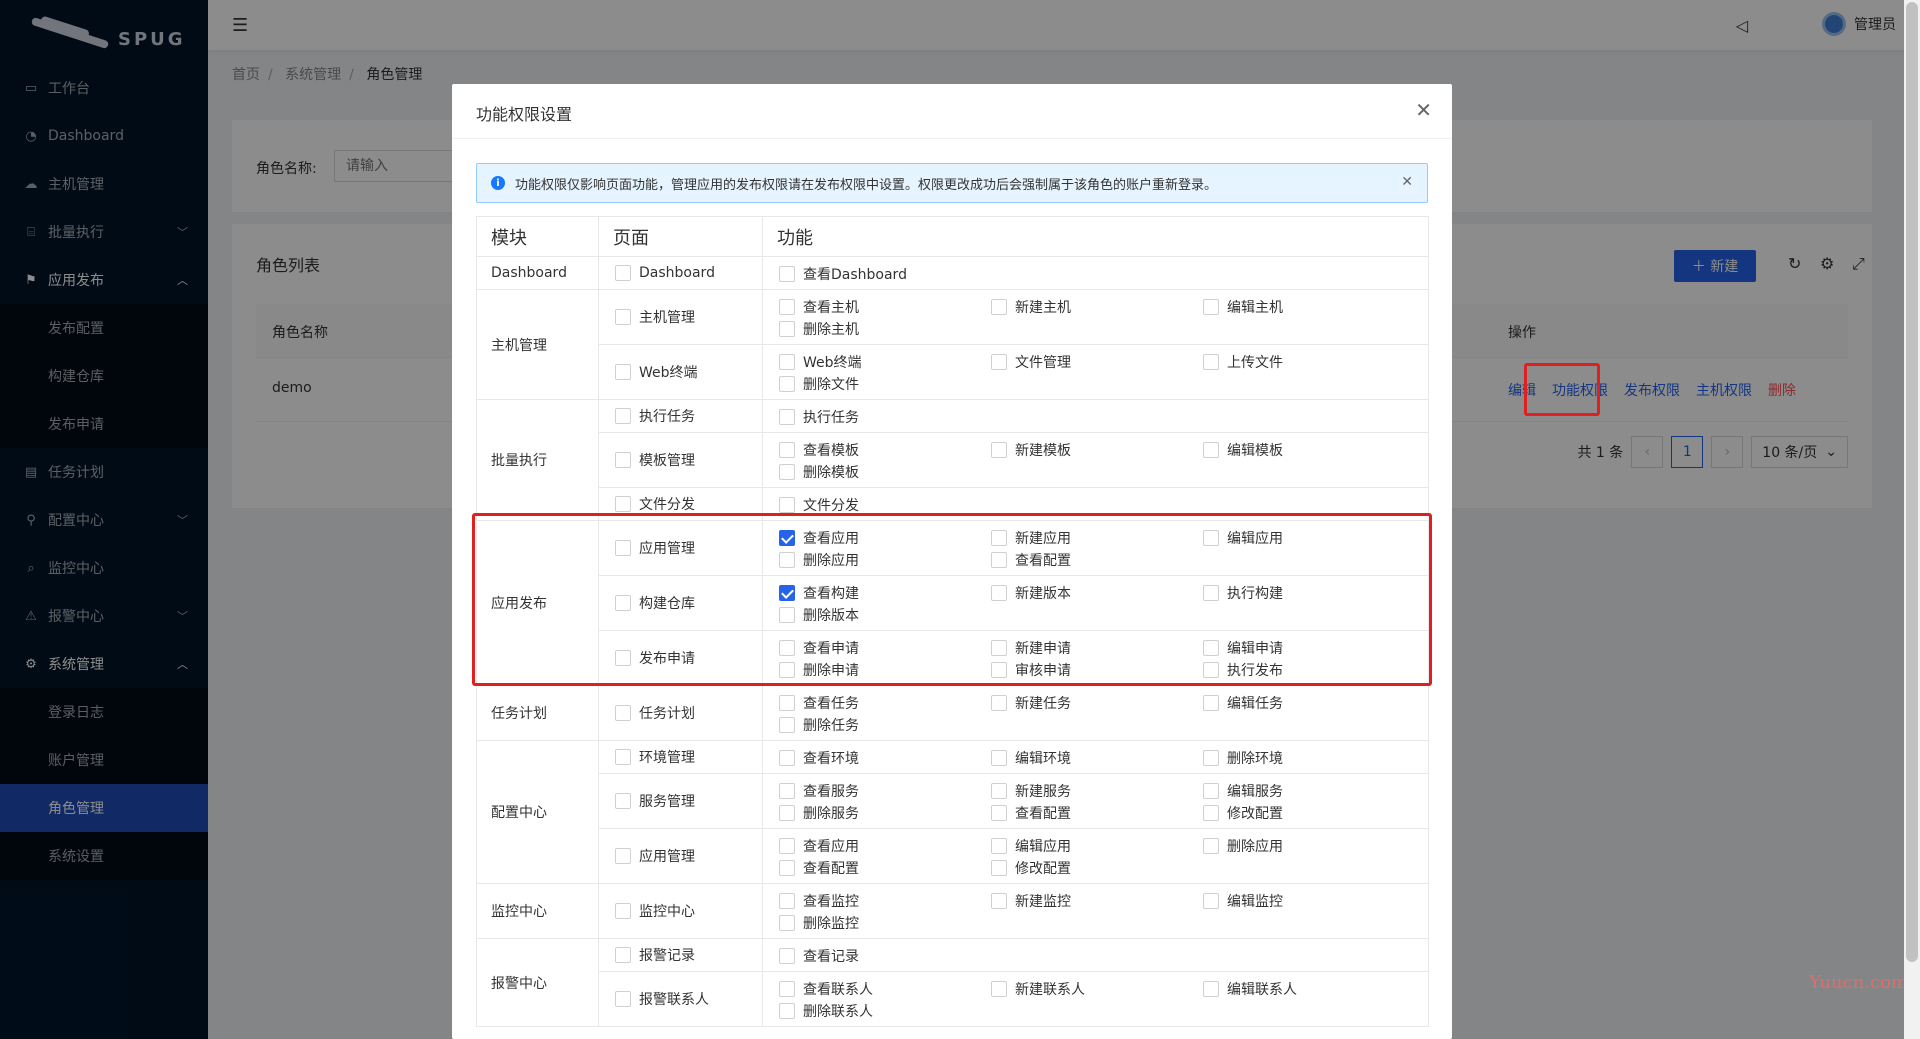 The image size is (1920, 1039). Describe the element at coordinates (1097, 846) in the screenshot. I see `function-checkbox: 编辑应用` at that location.